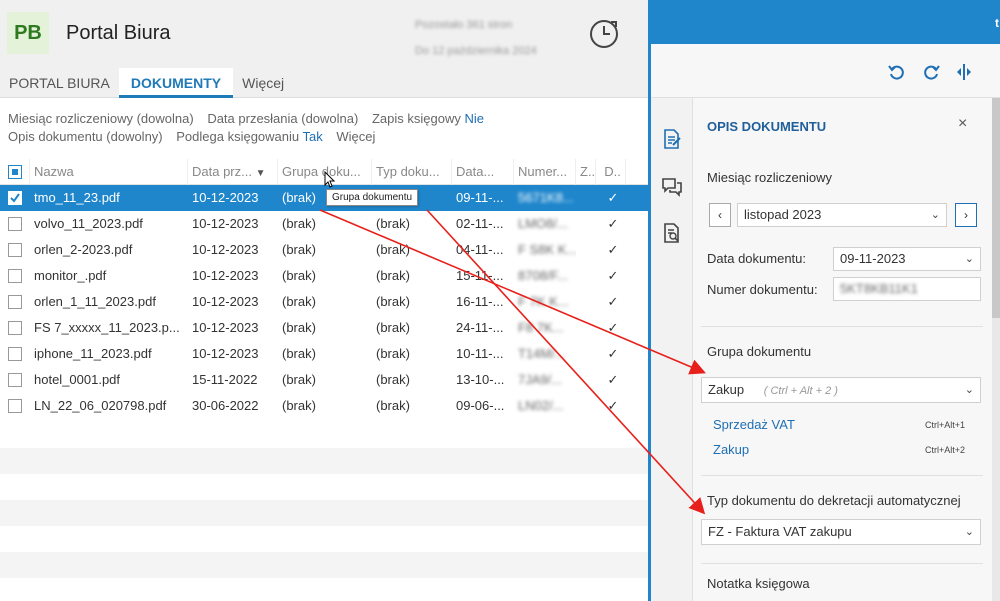 The width and height of the screenshot is (1000, 601). Describe the element at coordinates (907, 259) in the screenshot. I see `doc-date-field: 09-11-2023 ⌄` at that location.